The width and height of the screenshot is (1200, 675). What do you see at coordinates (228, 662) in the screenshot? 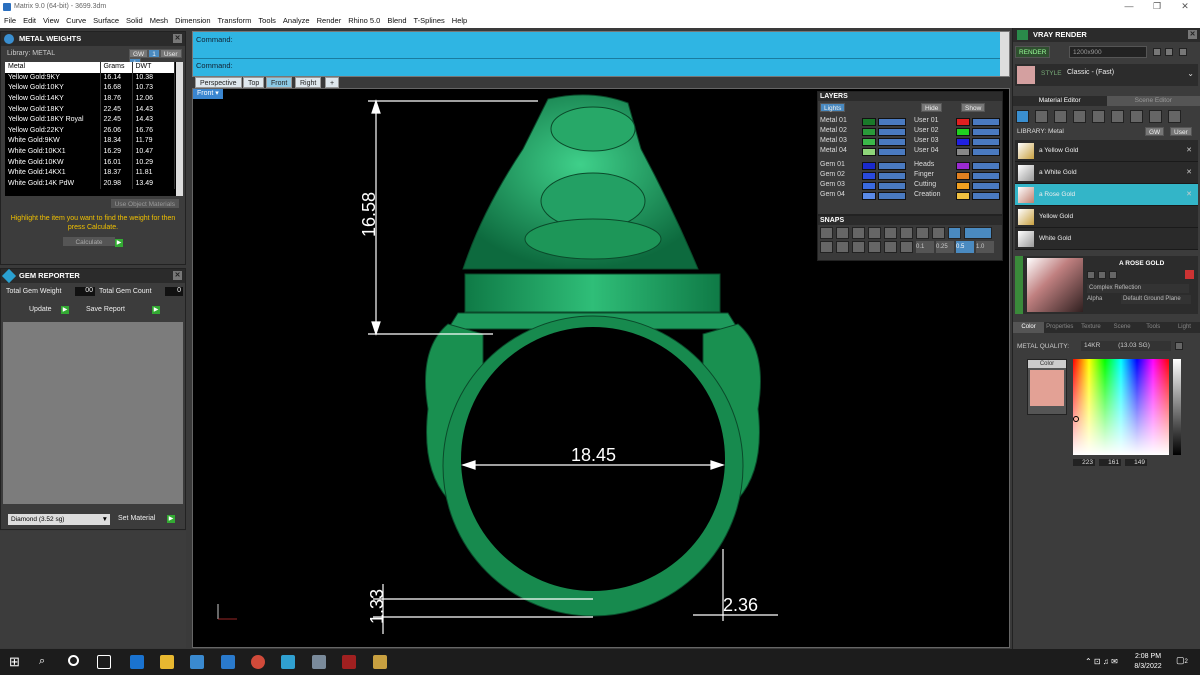
I see `mail-icon` at bounding box center [228, 662].